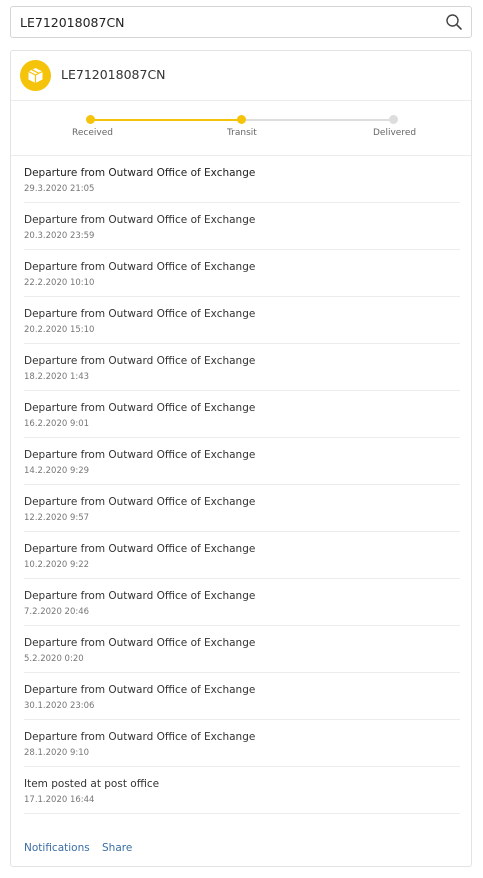  I want to click on notifications-link: Notifications, so click(57, 848).